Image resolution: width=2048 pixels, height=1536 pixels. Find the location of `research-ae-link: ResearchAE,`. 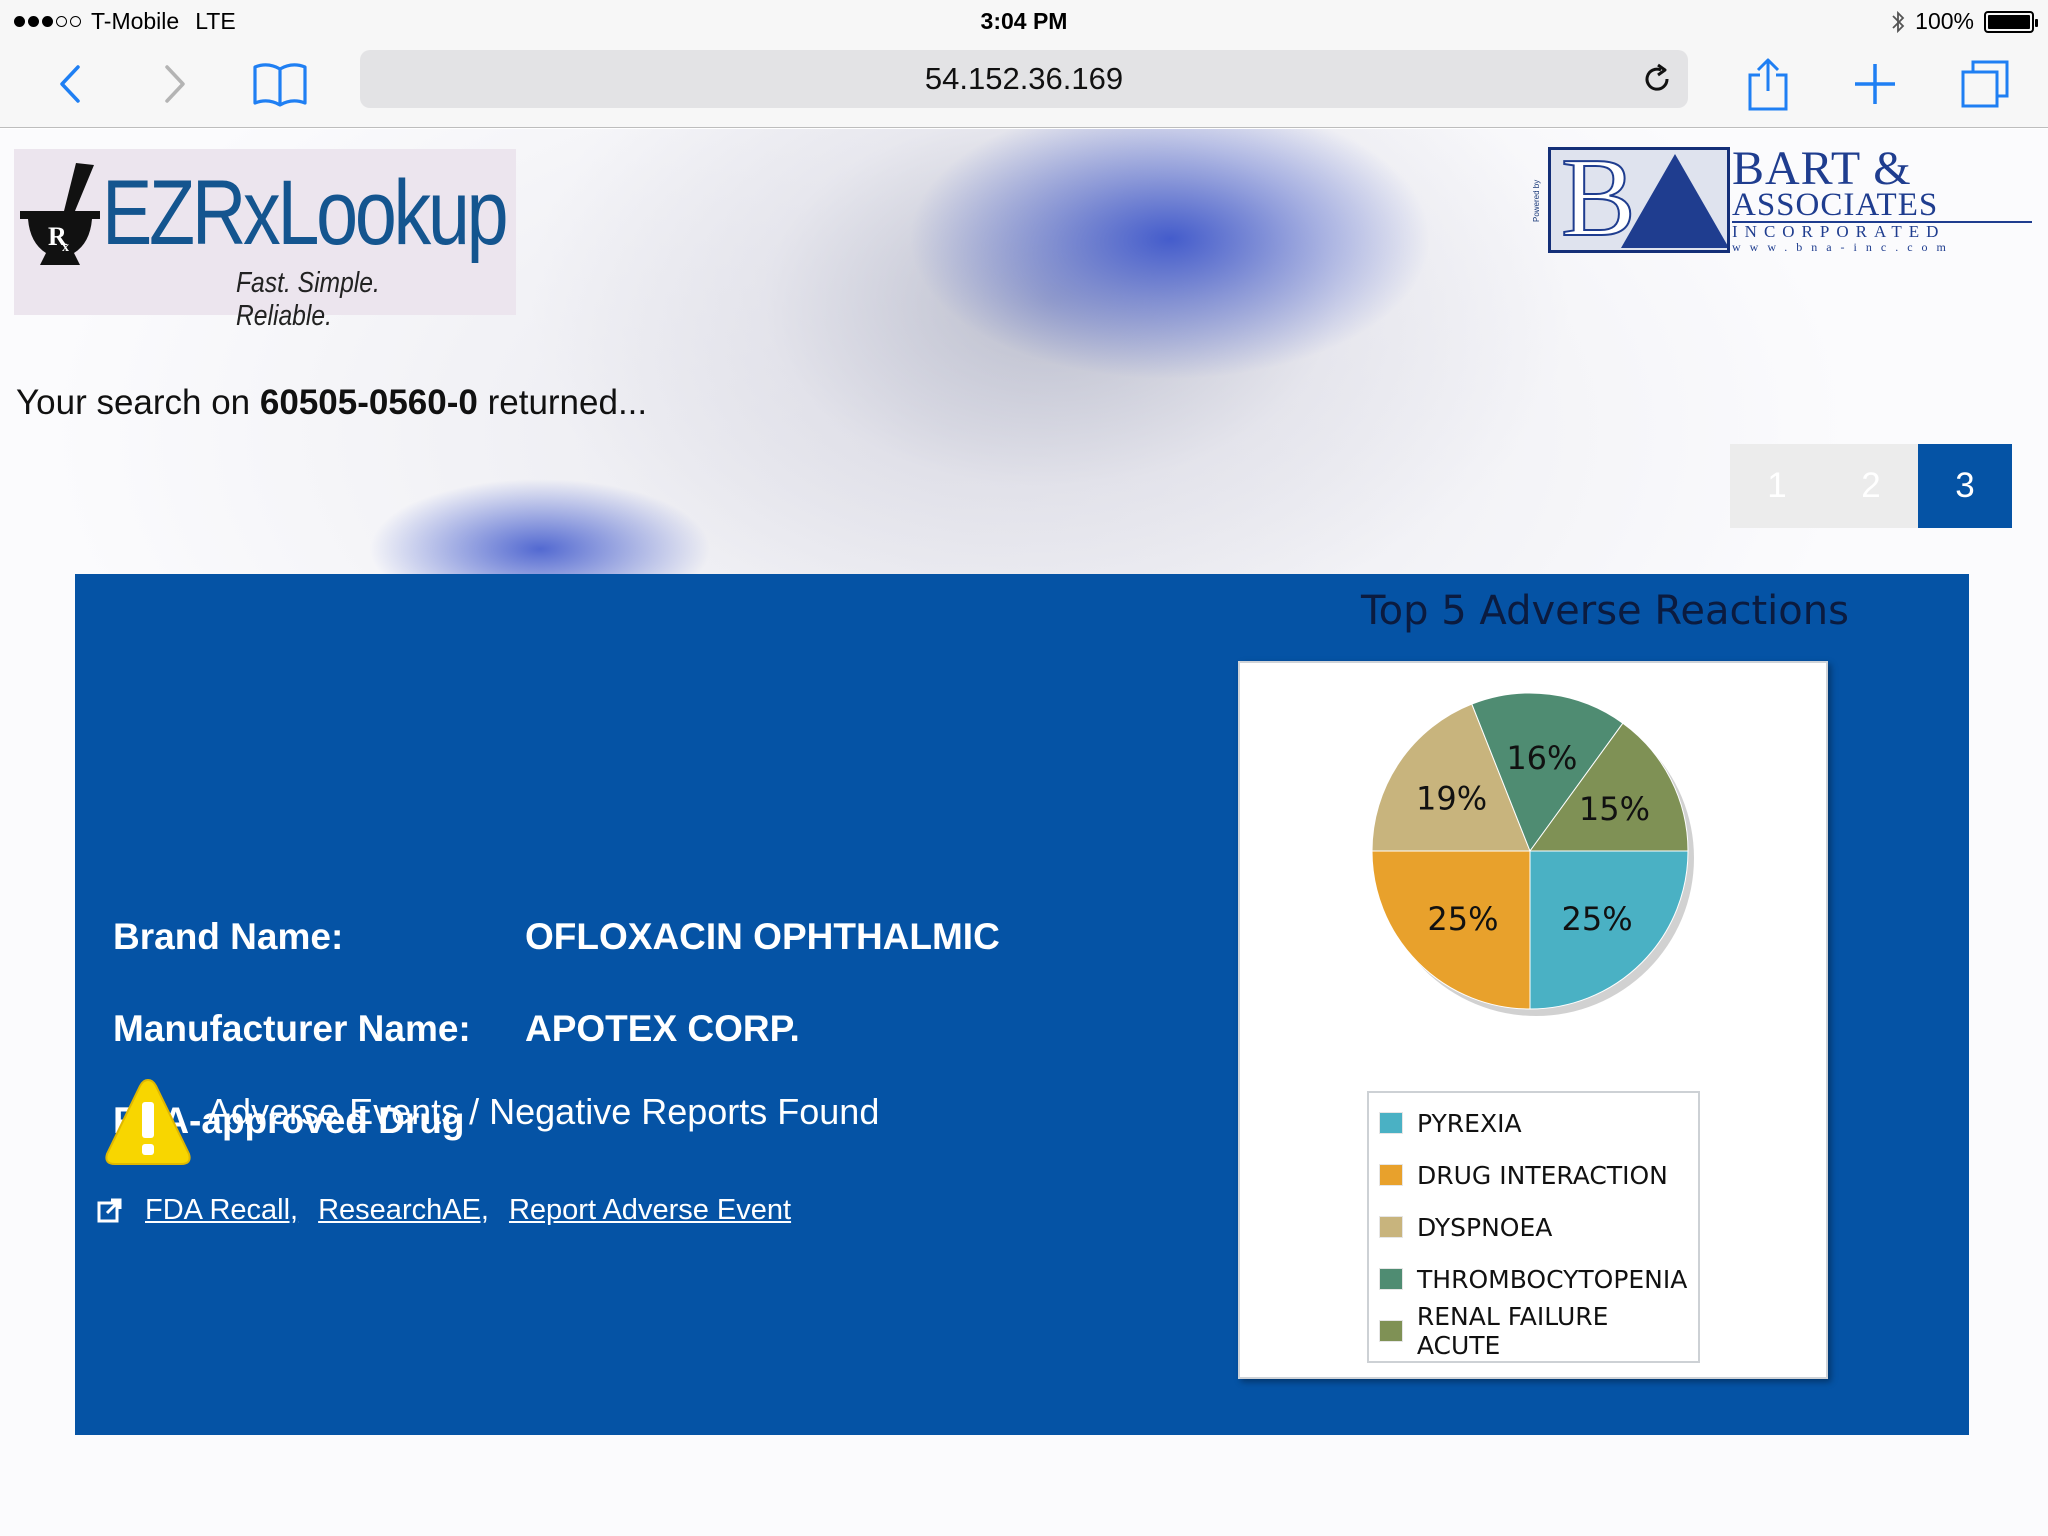

research-ae-link: ResearchAE, is located at coordinates (403, 1210).